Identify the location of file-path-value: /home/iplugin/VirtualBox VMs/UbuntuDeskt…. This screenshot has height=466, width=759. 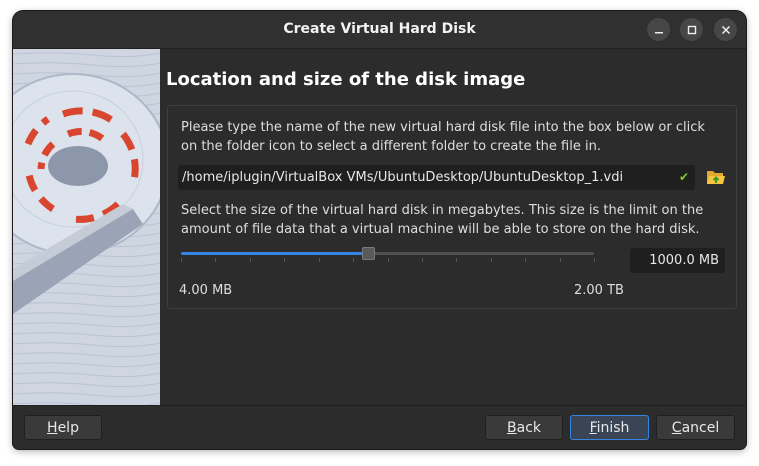
(403, 177).